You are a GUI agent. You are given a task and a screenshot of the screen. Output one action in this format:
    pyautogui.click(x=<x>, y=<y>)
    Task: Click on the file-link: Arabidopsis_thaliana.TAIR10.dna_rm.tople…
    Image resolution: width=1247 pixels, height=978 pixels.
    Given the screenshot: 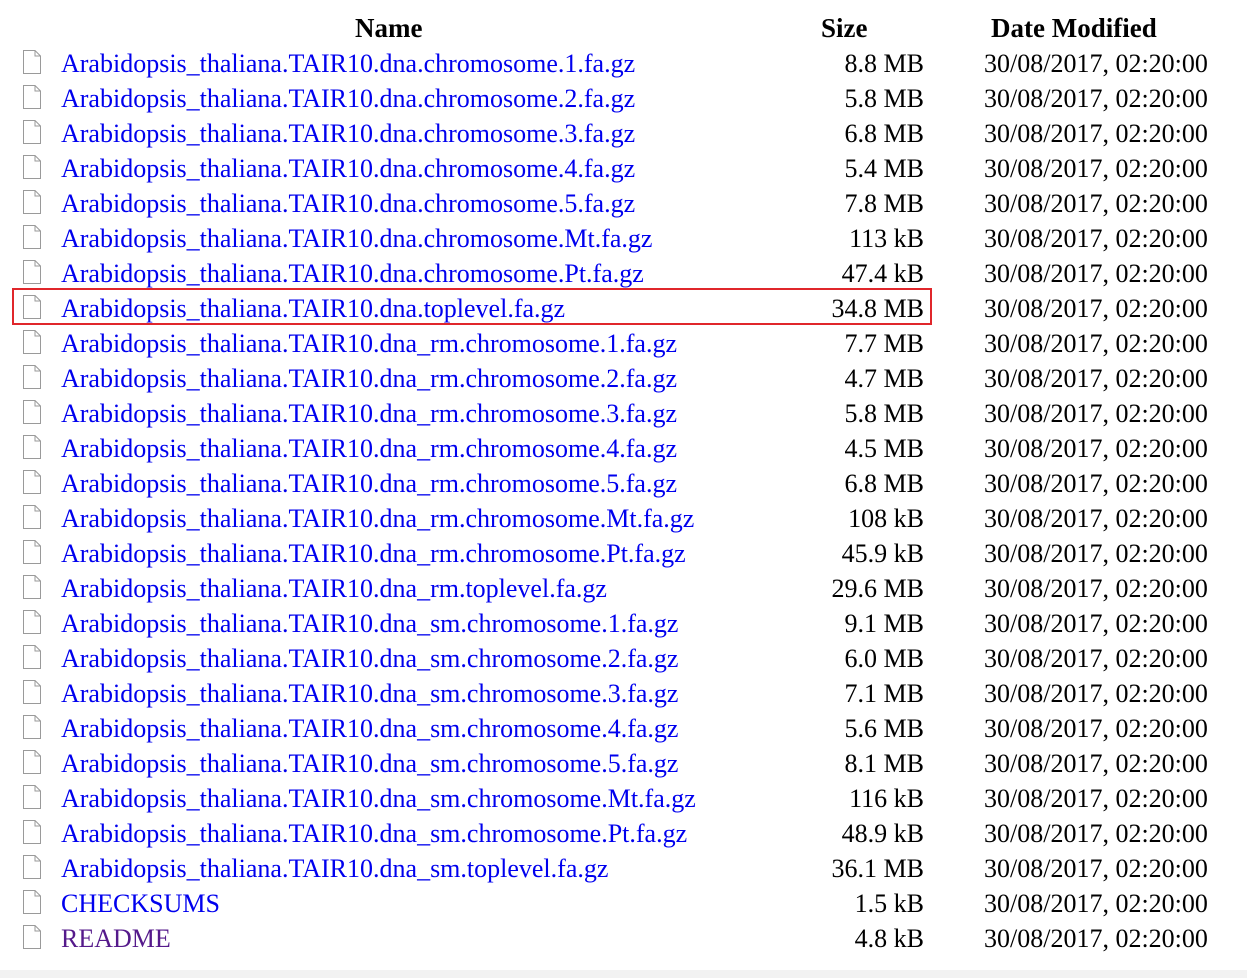 What is the action you would take?
    pyautogui.click(x=334, y=588)
    